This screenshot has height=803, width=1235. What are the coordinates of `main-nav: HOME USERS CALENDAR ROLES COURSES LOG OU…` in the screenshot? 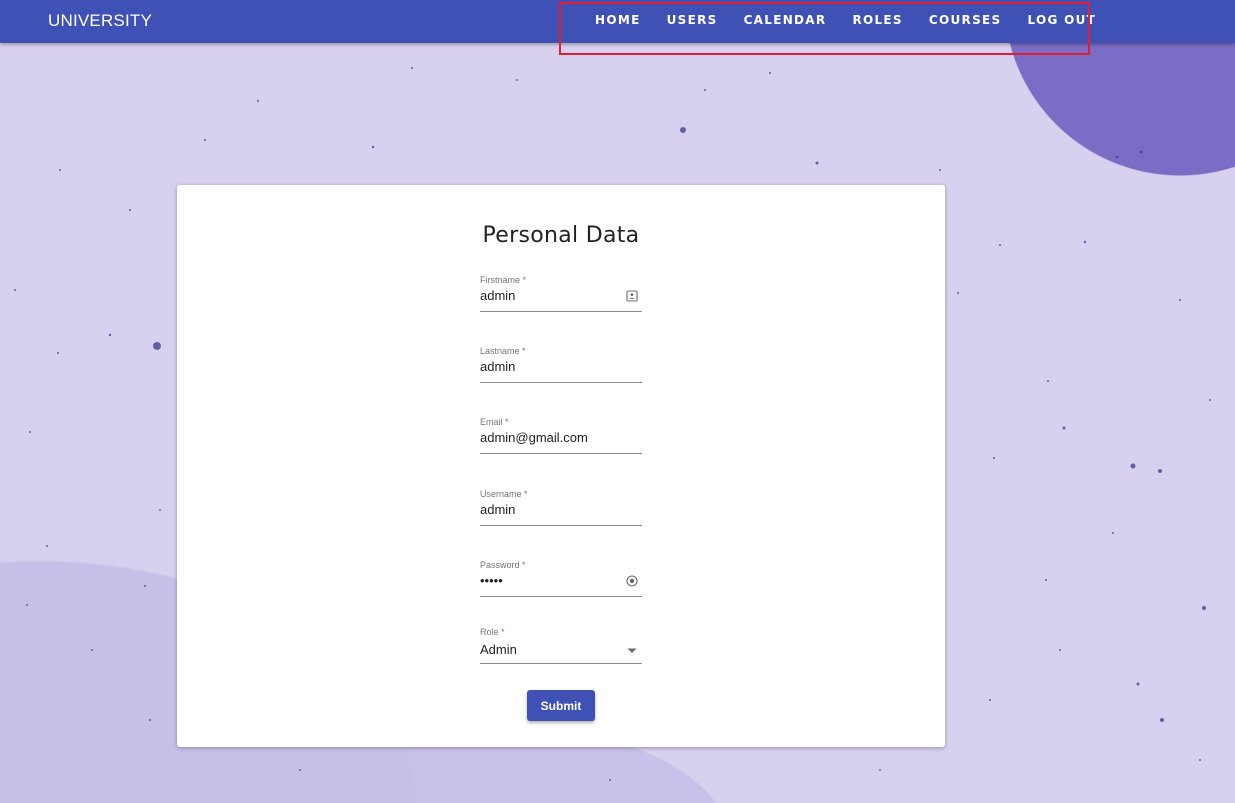 It's located at (845, 21).